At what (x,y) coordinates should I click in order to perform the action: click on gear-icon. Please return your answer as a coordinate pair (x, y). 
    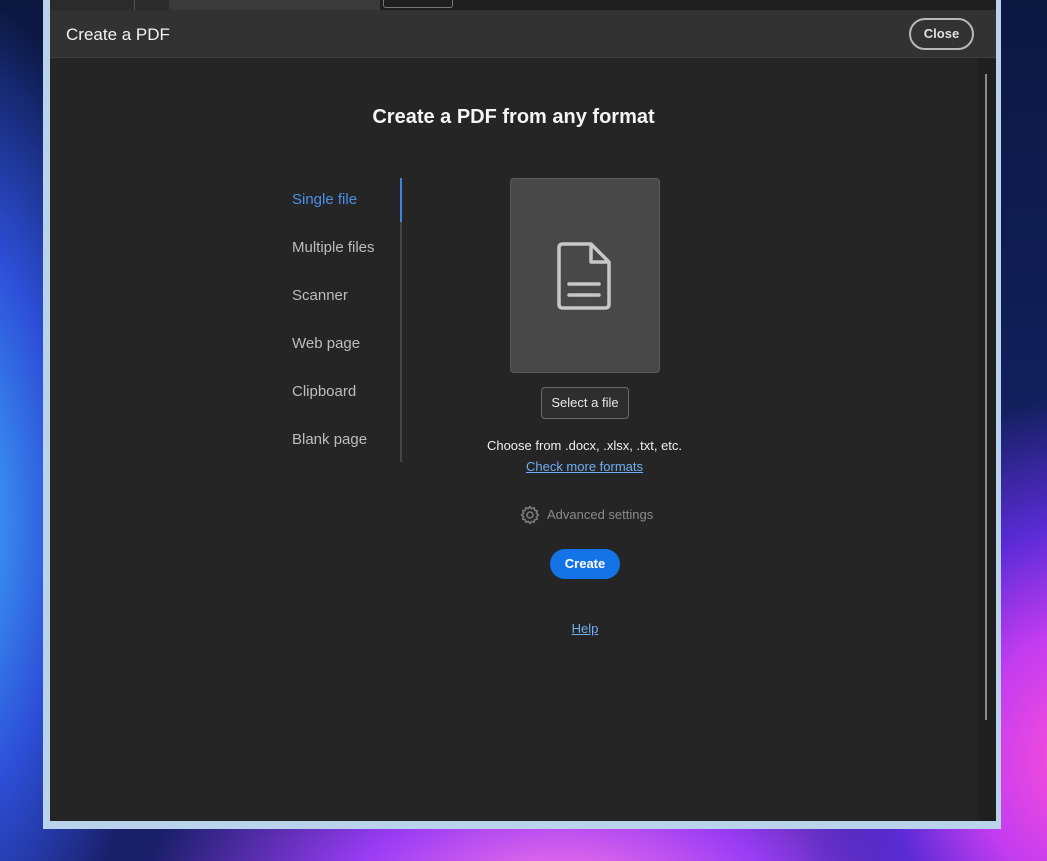
    Looking at the image, I should click on (530, 515).